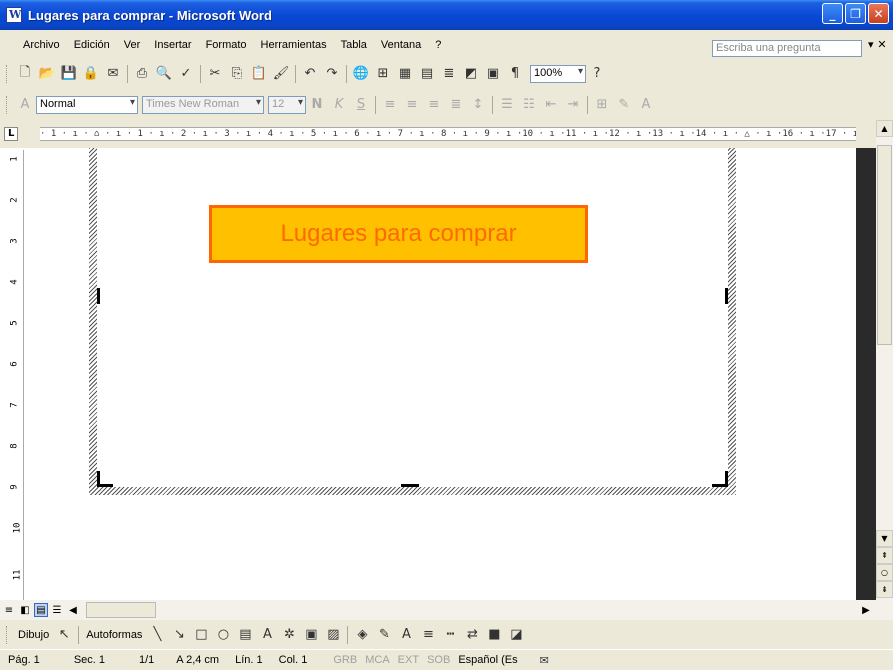  I want to click on document-close-button: ▾ ✕, so click(877, 44).